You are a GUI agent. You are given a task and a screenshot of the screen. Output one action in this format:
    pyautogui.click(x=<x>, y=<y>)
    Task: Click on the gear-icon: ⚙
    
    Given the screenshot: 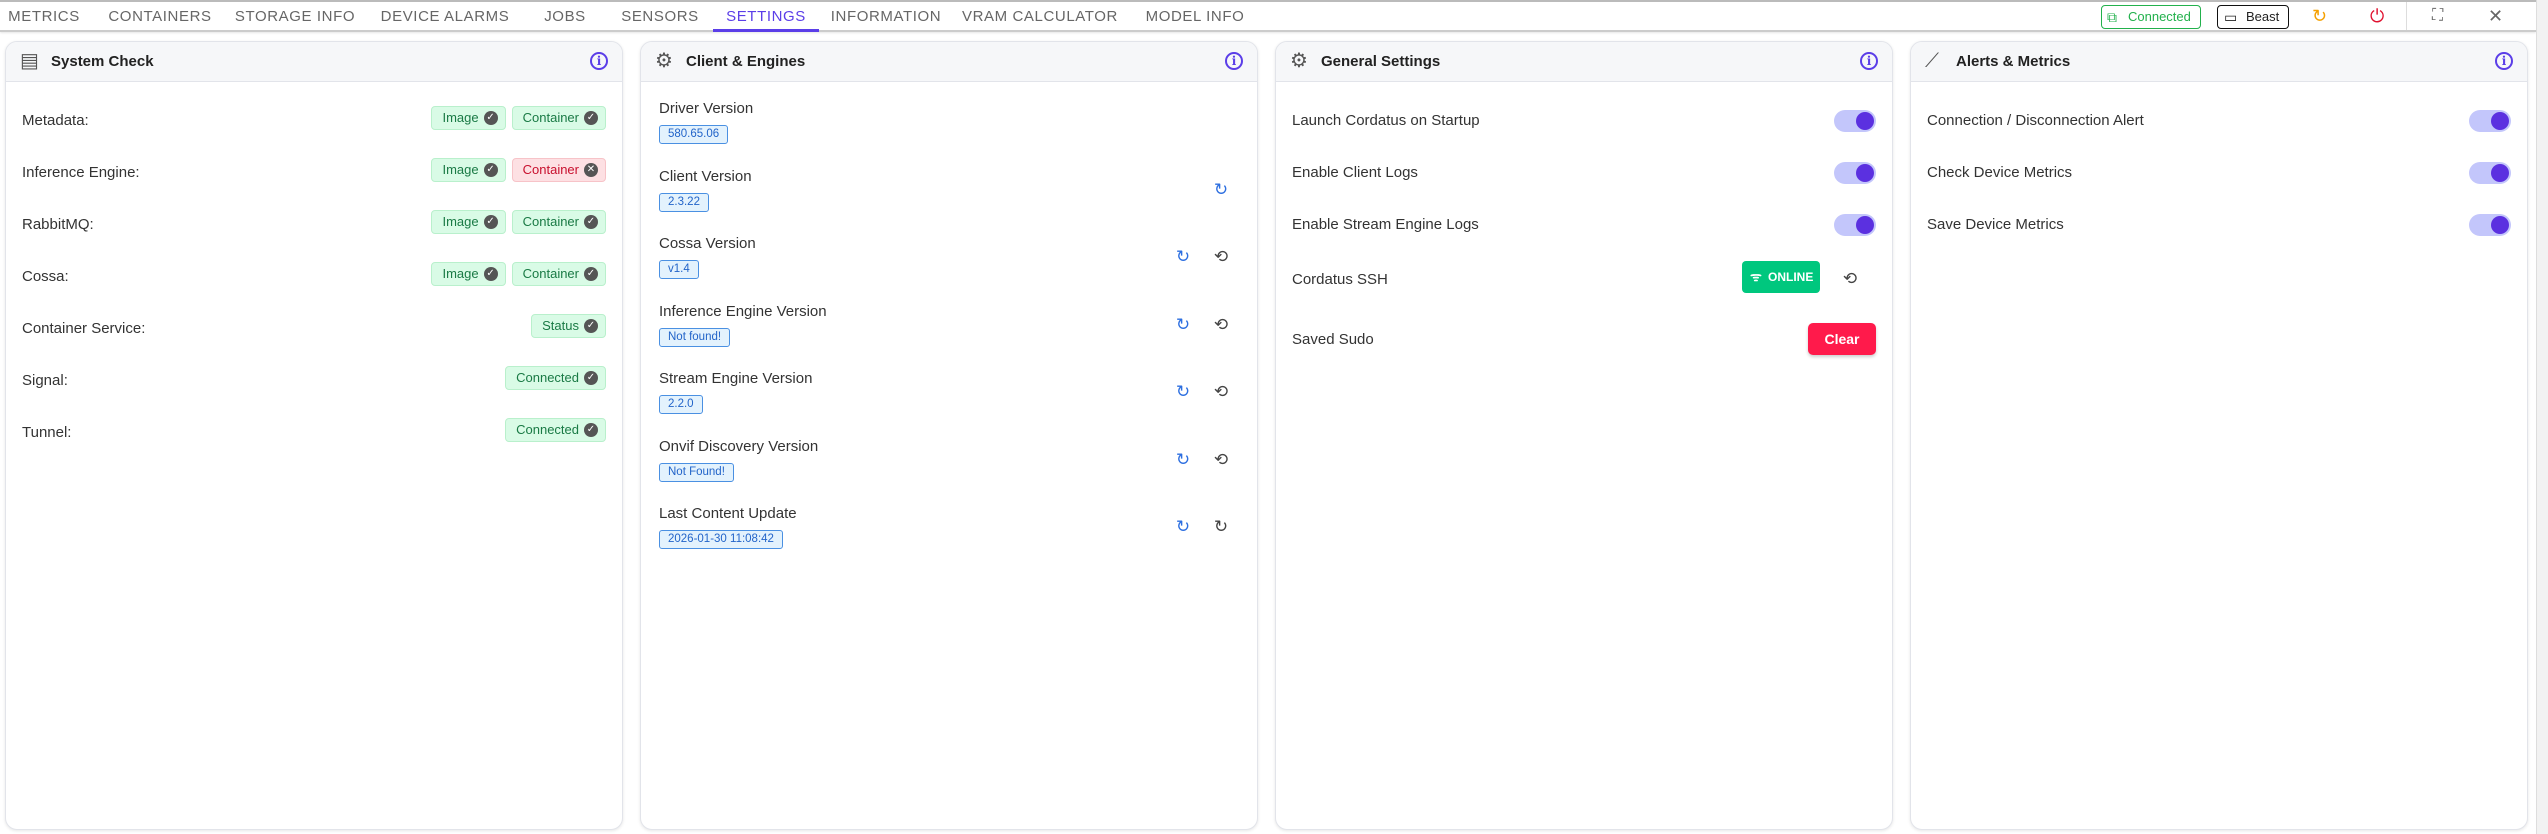 What is the action you would take?
    pyautogui.click(x=1299, y=61)
    